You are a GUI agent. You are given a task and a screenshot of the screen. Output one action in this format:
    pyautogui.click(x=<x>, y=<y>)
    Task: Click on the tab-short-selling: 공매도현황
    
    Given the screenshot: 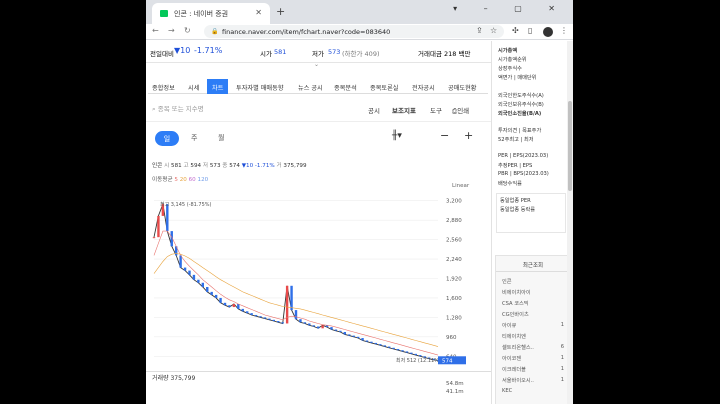 What is the action you would take?
    pyautogui.click(x=462, y=87)
    